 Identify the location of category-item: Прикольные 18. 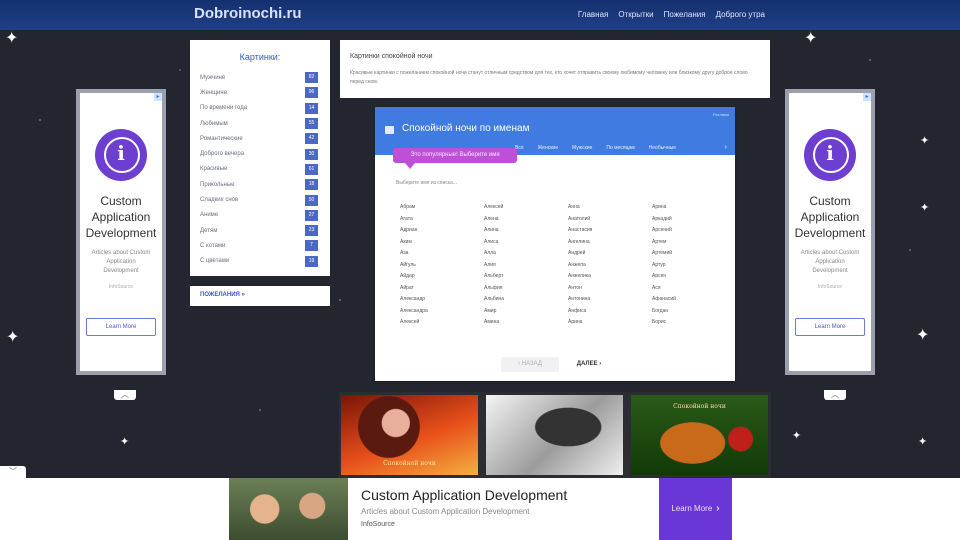
(260, 184).